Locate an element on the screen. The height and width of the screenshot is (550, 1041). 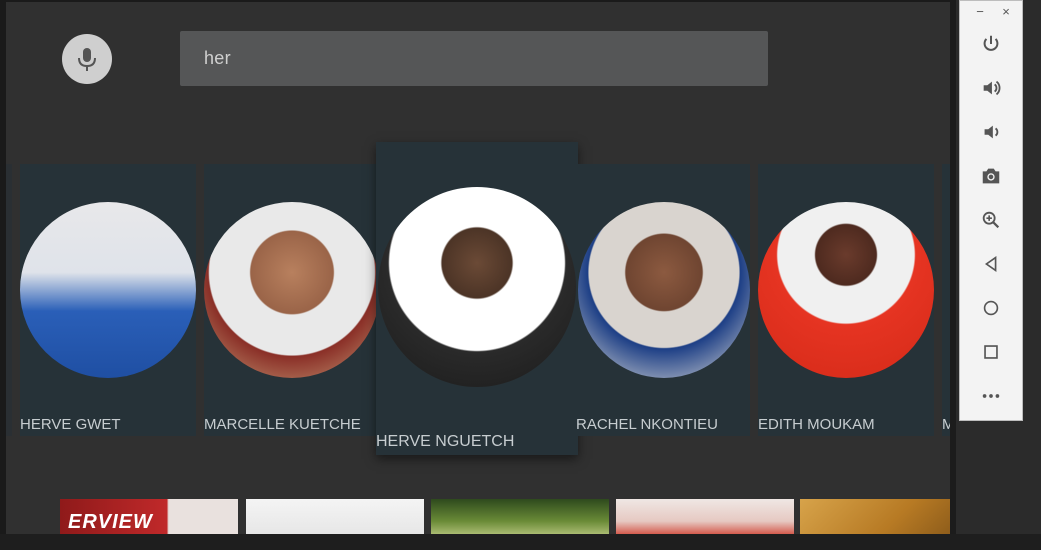
voice-search-button is located at coordinates (87, 59).